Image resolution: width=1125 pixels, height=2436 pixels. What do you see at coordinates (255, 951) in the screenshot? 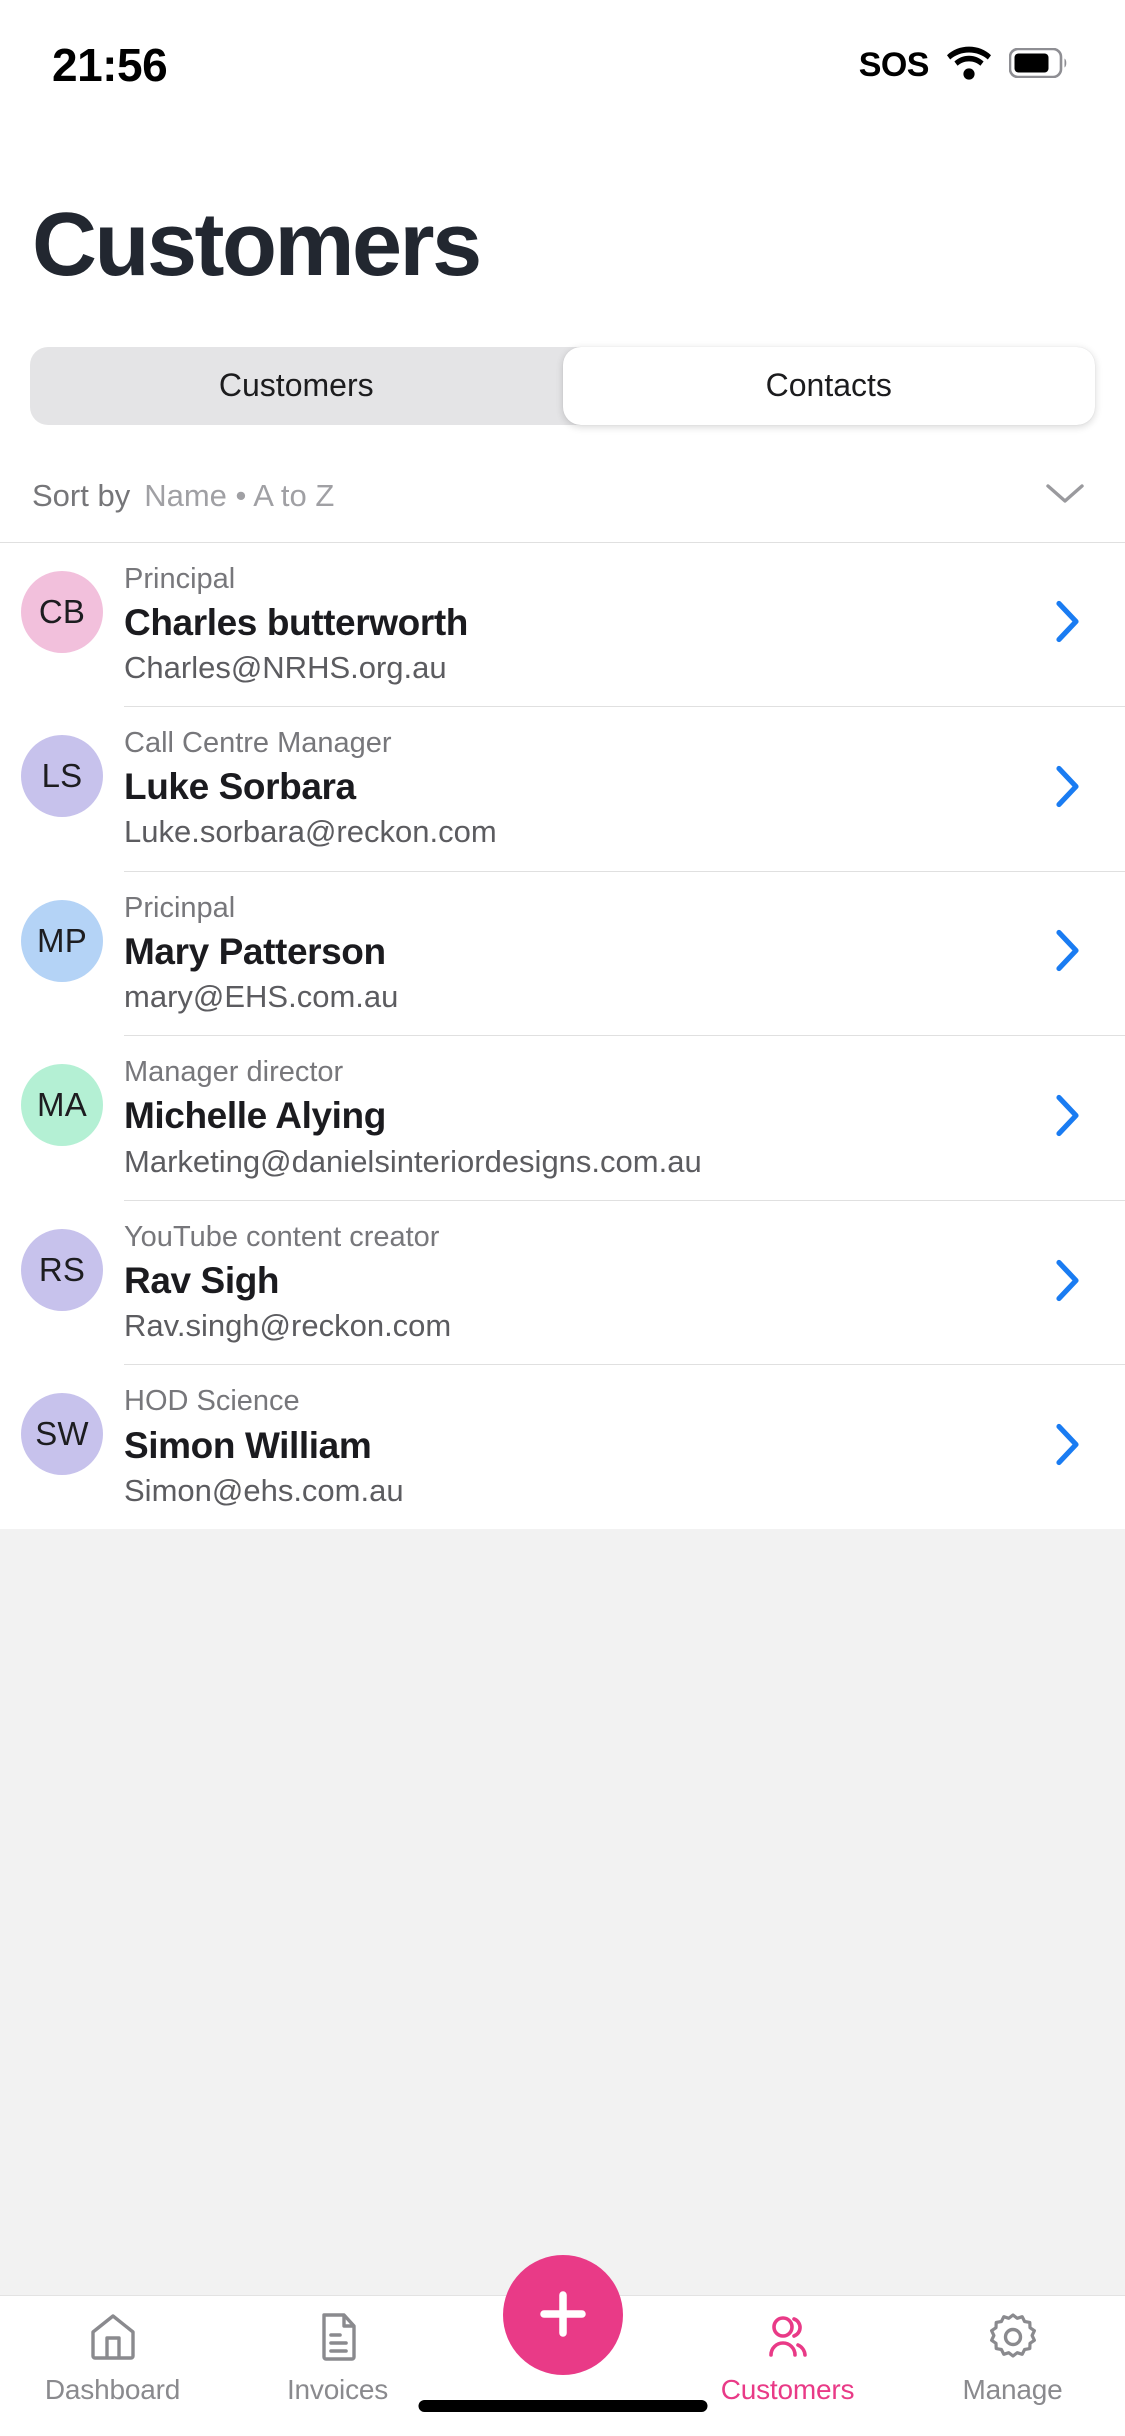
I see `contact-name: Mary Patterson` at bounding box center [255, 951].